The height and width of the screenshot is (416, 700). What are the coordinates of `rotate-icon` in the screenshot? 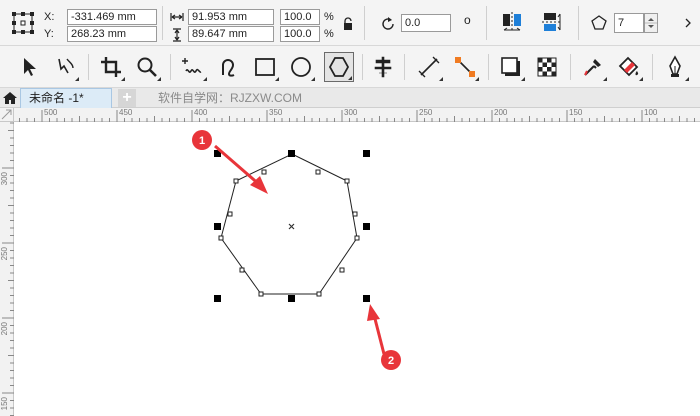 It's located at (388, 24).